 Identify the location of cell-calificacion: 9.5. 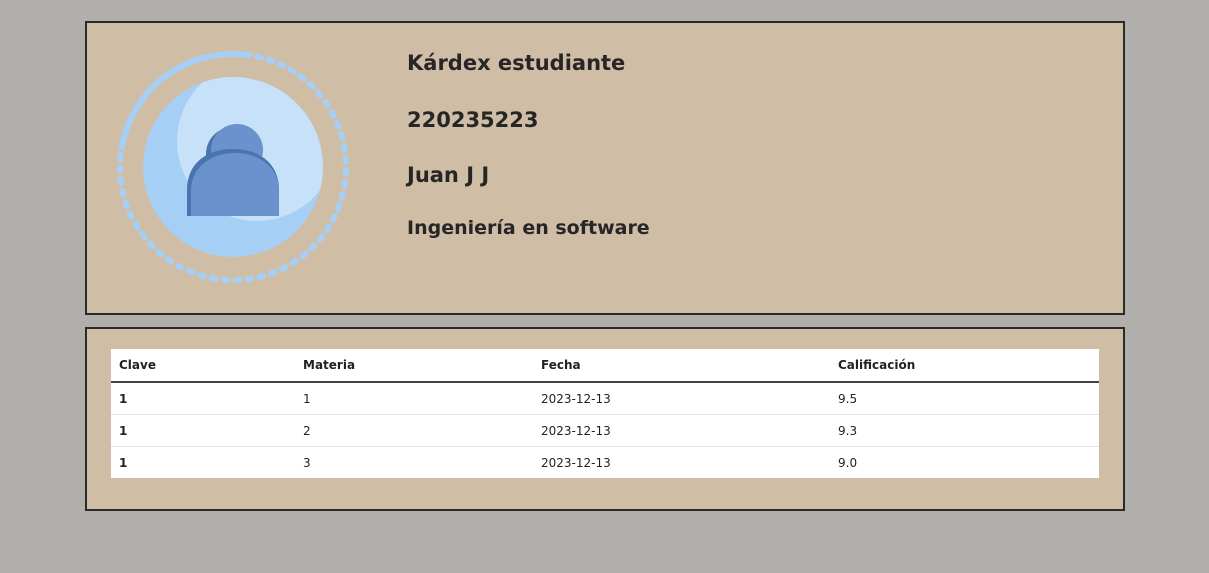
(964, 398).